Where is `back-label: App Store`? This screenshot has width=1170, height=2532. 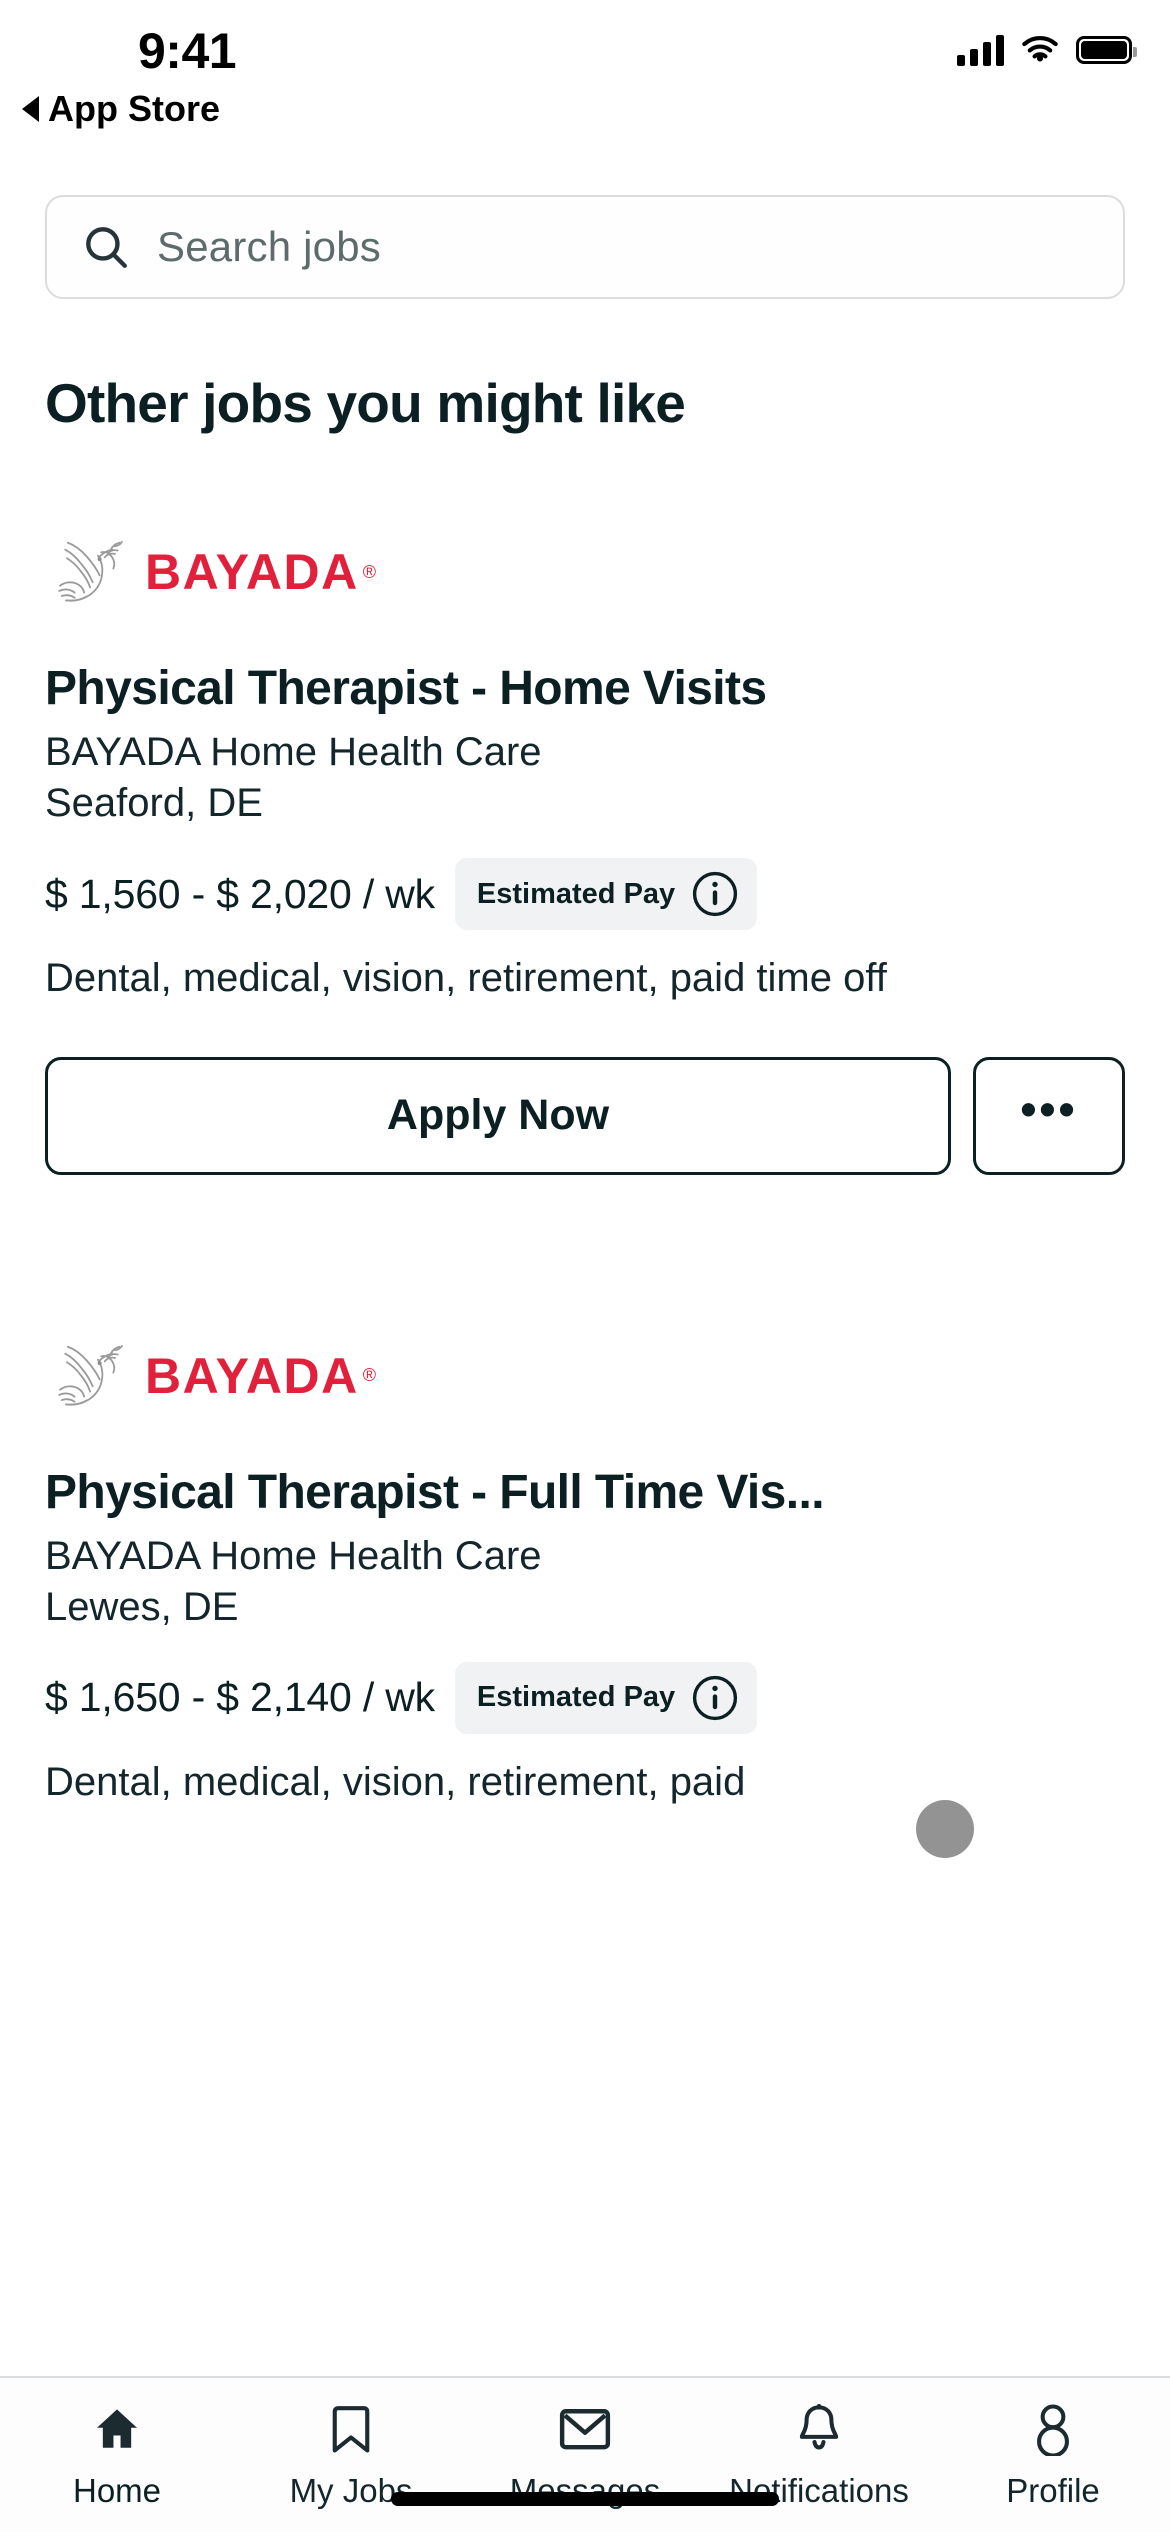 back-label: App Store is located at coordinates (134, 108).